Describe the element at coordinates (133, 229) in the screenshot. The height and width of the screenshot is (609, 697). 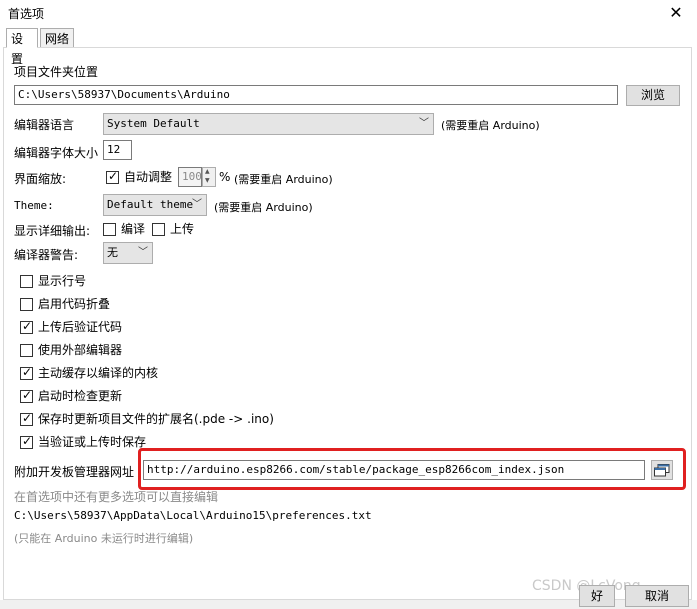
I see `verbose-compile-label: 编译` at that location.